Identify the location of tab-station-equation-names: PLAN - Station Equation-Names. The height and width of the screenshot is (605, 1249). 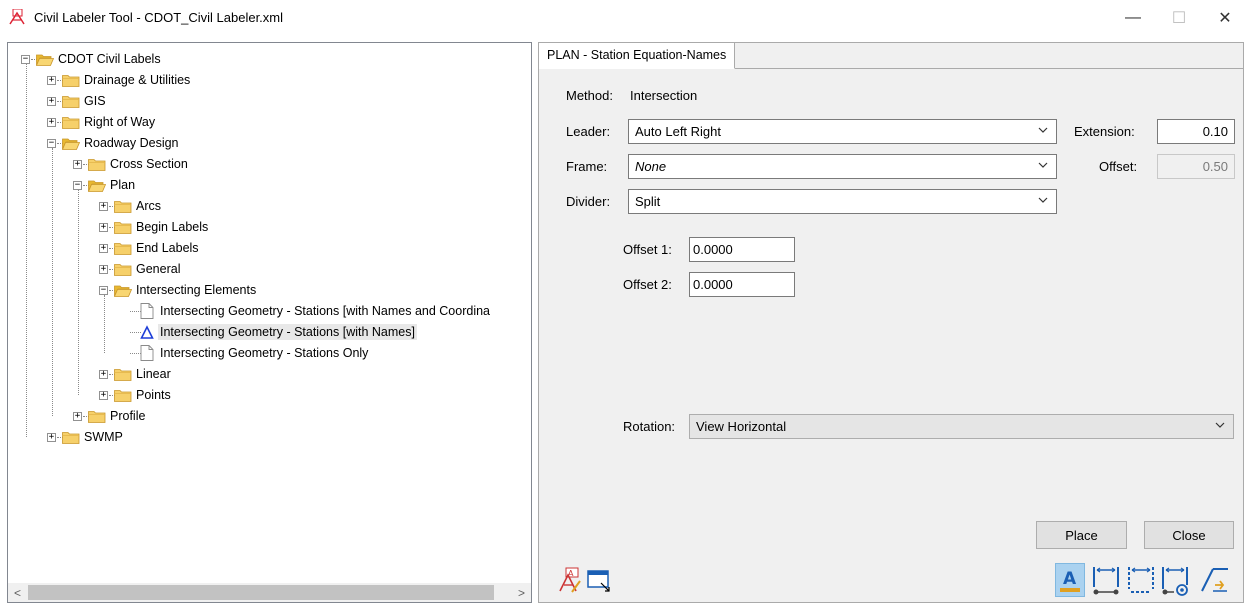
(637, 56).